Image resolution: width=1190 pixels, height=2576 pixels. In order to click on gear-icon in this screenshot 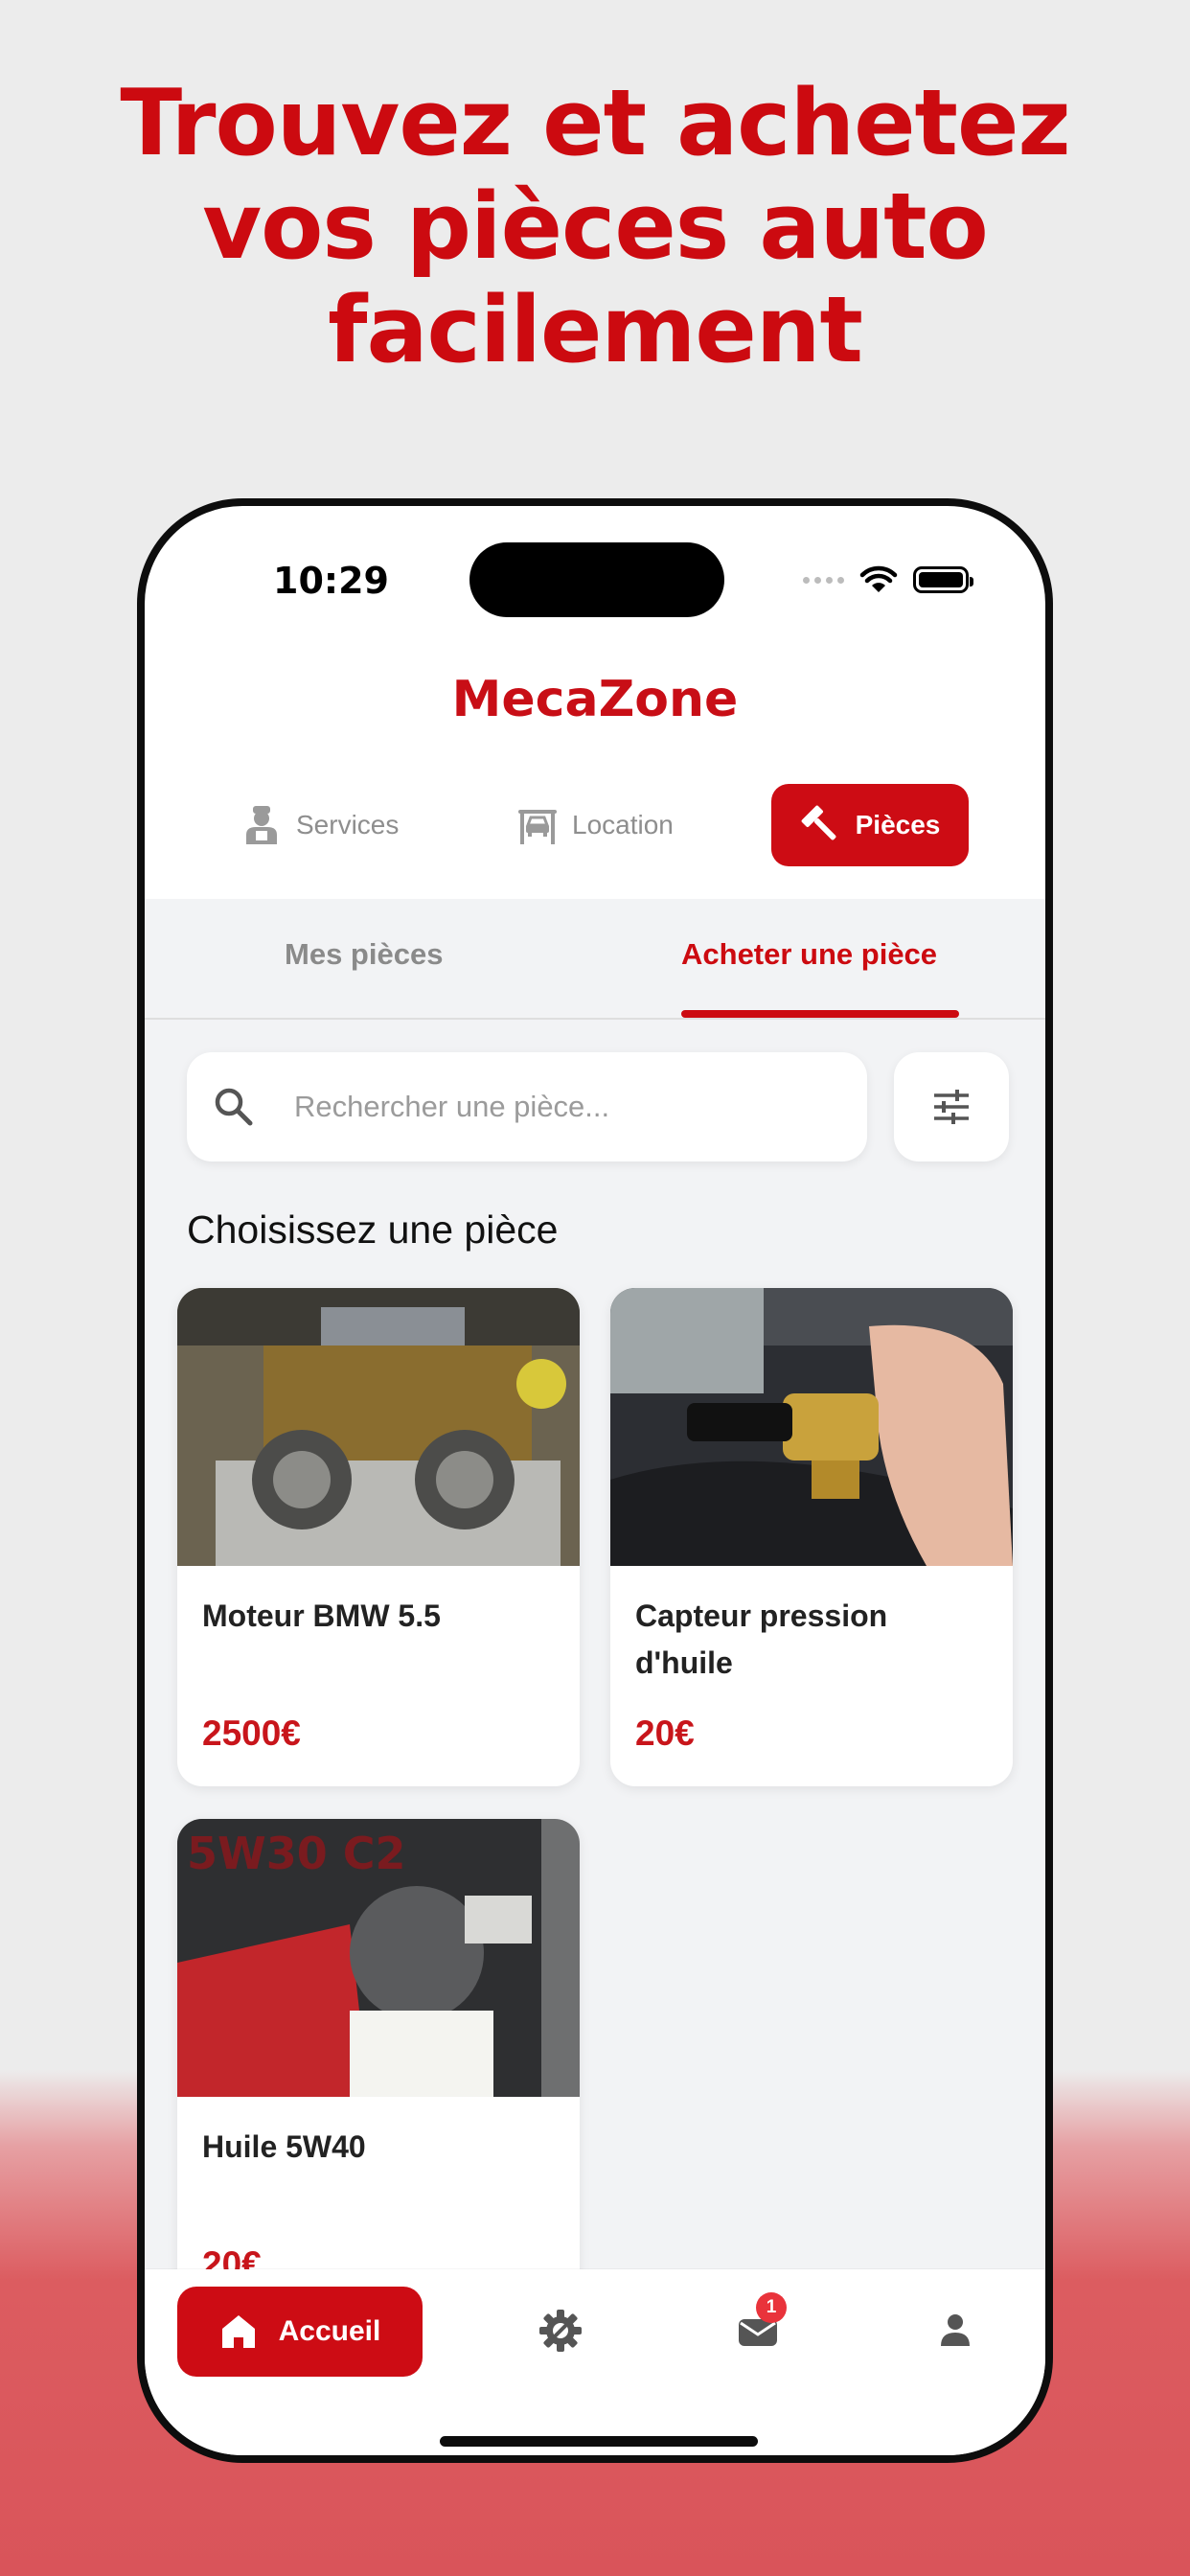, I will do `click(561, 2331)`.